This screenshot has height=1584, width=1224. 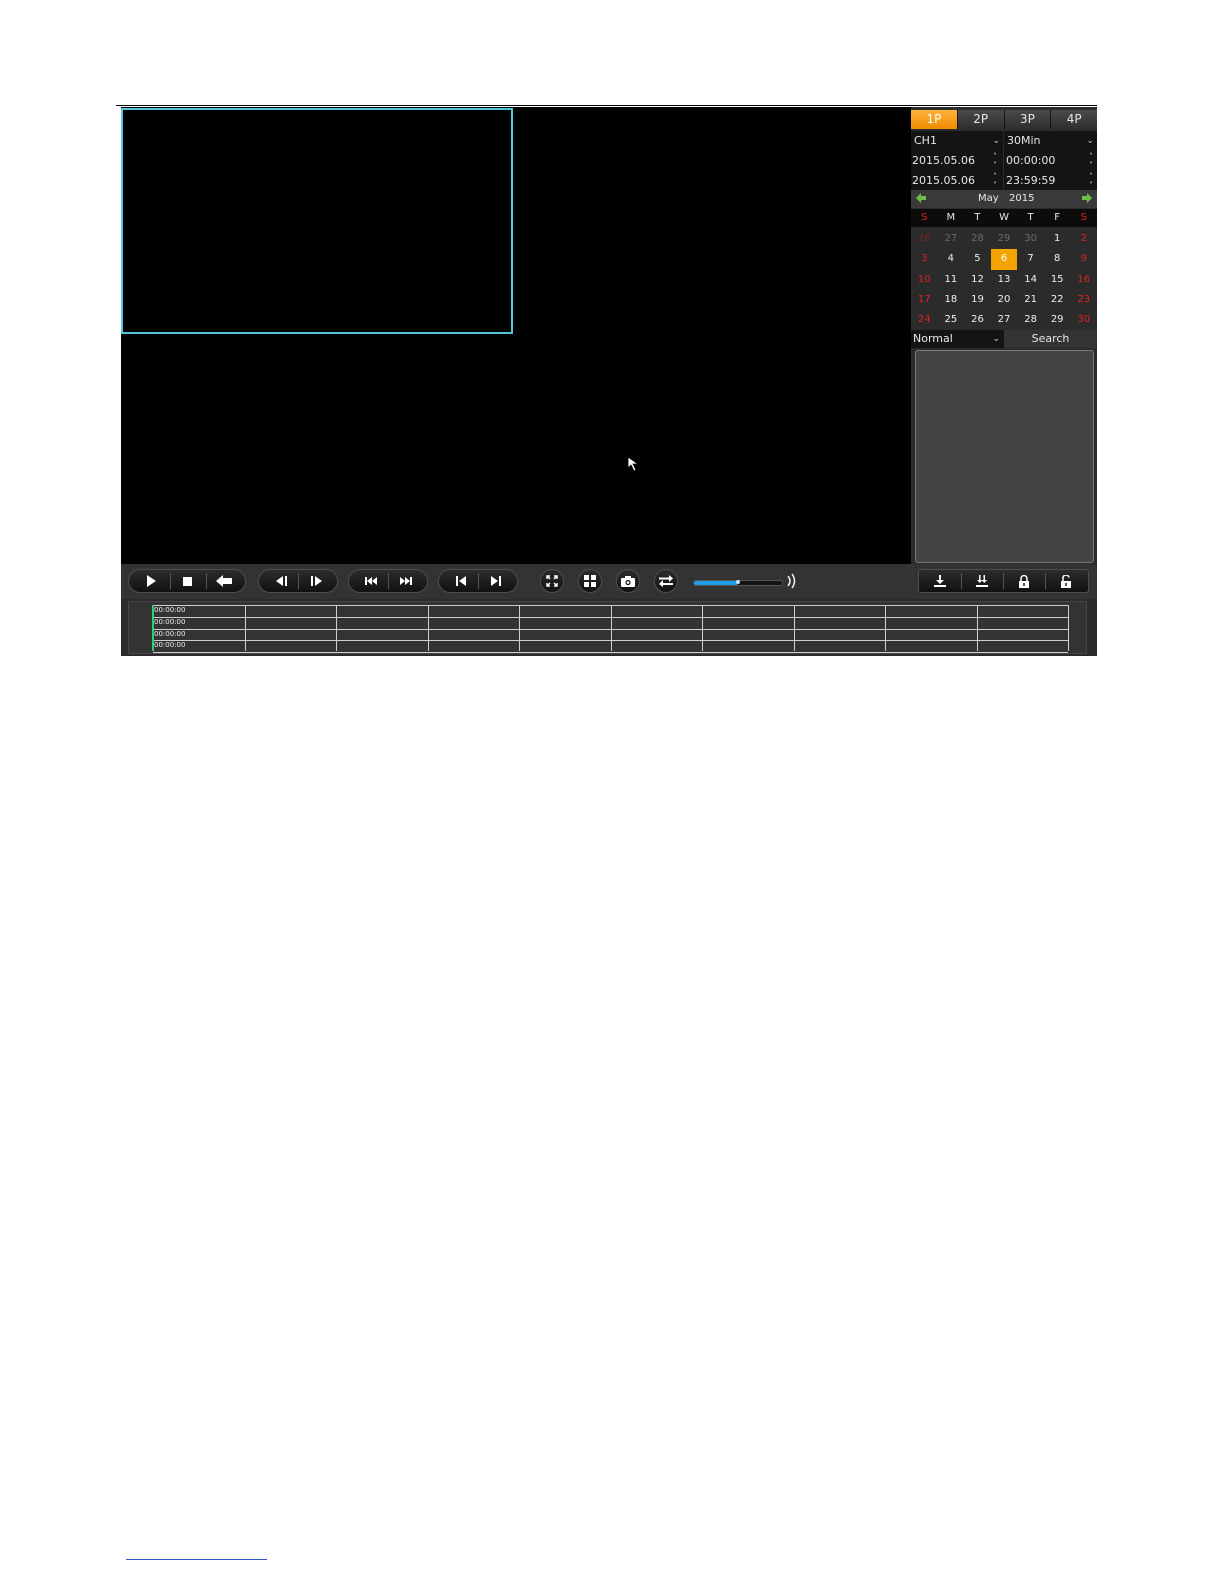 What do you see at coordinates (317, 221) in the screenshot?
I see `selected-video-pane` at bounding box center [317, 221].